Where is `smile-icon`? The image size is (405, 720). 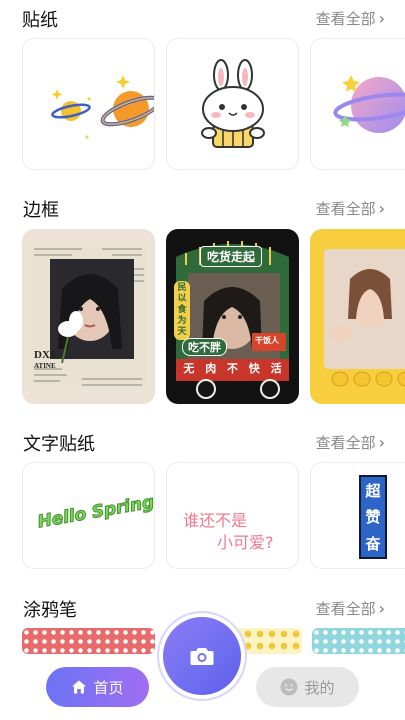
smile-icon is located at coordinates (289, 687).